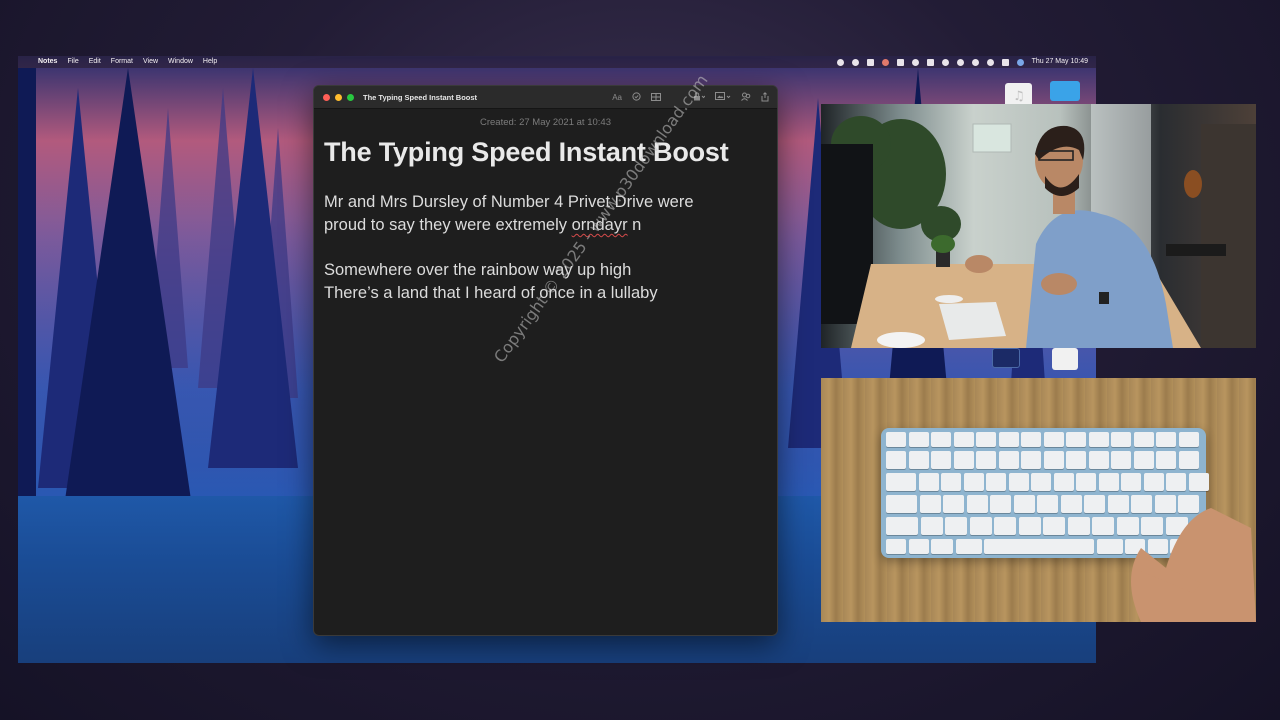  Describe the element at coordinates (915, 62) in the screenshot. I see `cloud-icon` at that location.